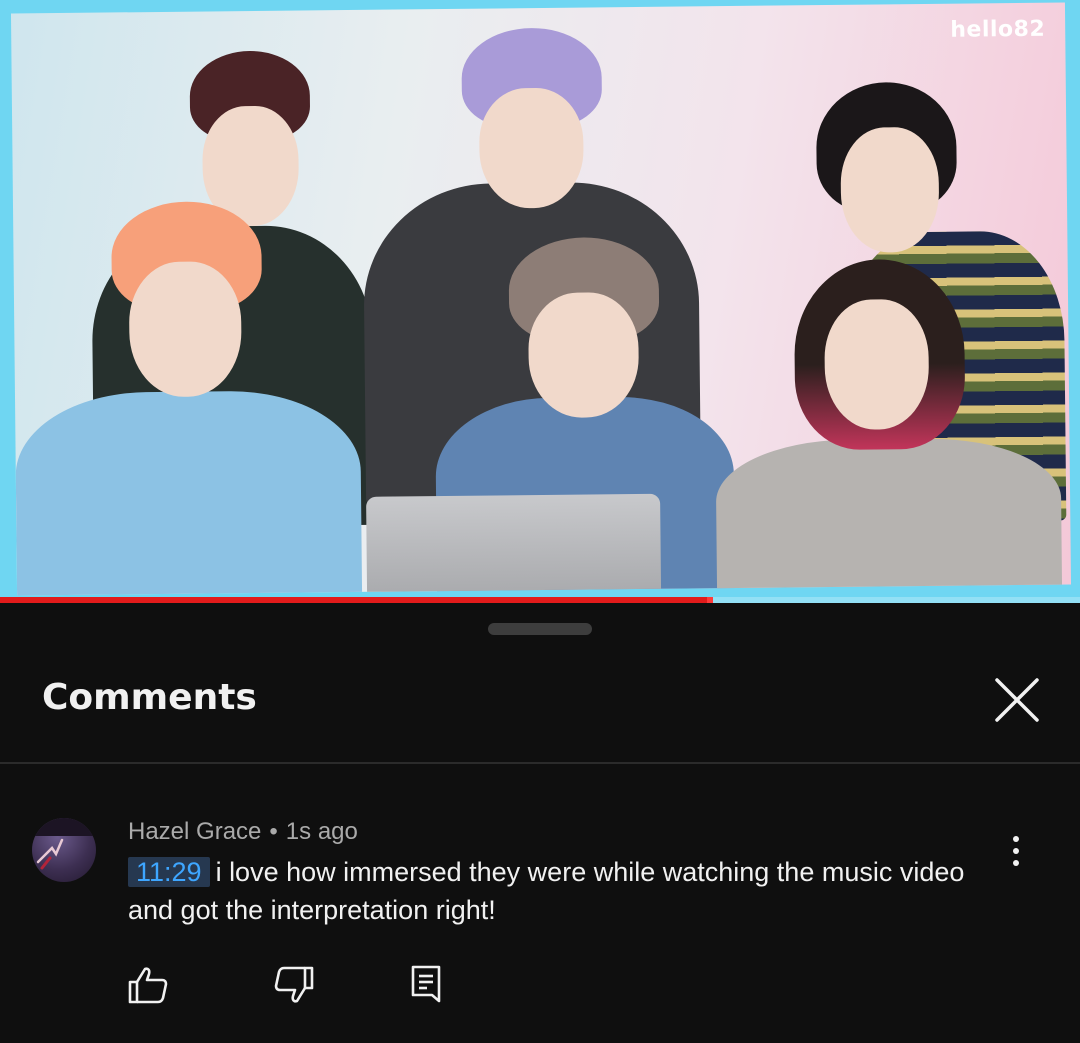 This screenshot has width=1080, height=1043. I want to click on laptop-image, so click(514, 544).